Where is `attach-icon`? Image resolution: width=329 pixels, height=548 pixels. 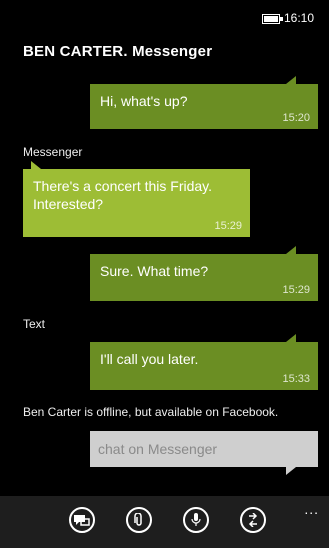 attach-icon is located at coordinates (138, 519).